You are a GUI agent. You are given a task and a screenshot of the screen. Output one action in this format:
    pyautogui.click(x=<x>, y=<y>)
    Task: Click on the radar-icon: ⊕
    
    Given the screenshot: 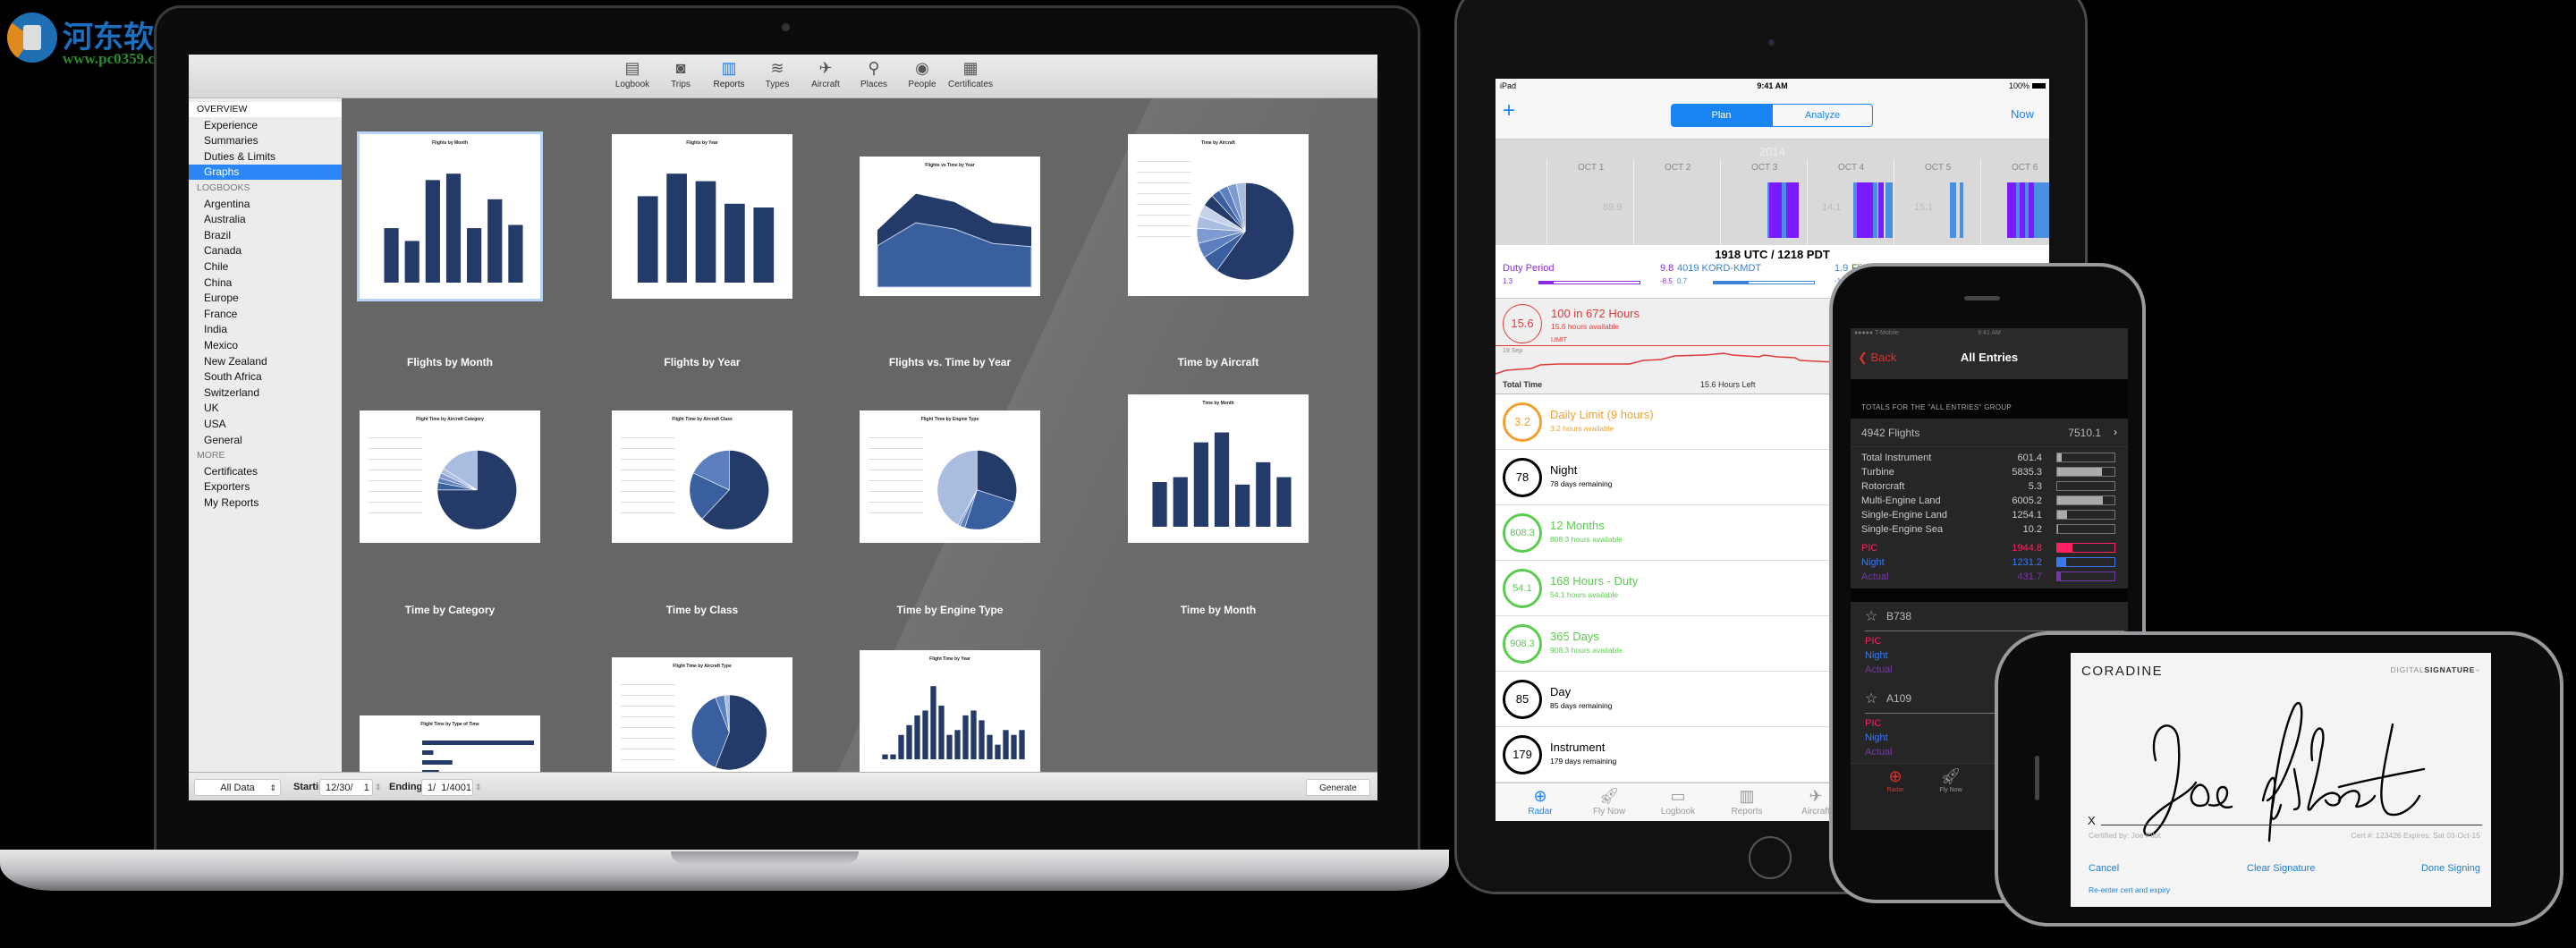 What is the action you would take?
    pyautogui.click(x=1895, y=776)
    